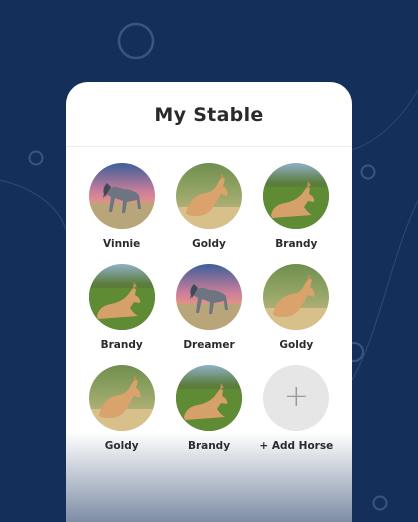 This screenshot has height=522, width=418. What do you see at coordinates (296, 446) in the screenshot?
I see `add-horse-label: + Add Horse` at bounding box center [296, 446].